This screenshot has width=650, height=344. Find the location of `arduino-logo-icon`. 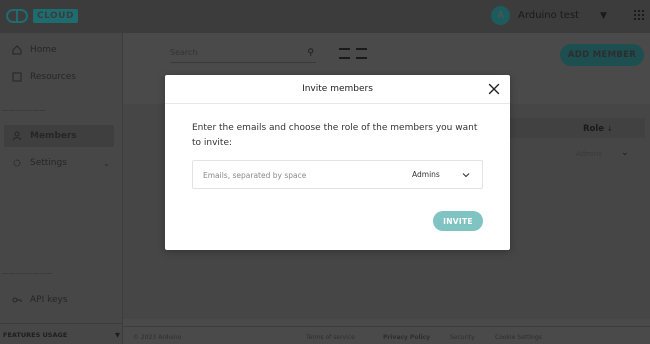

arduino-logo-icon is located at coordinates (17, 16).